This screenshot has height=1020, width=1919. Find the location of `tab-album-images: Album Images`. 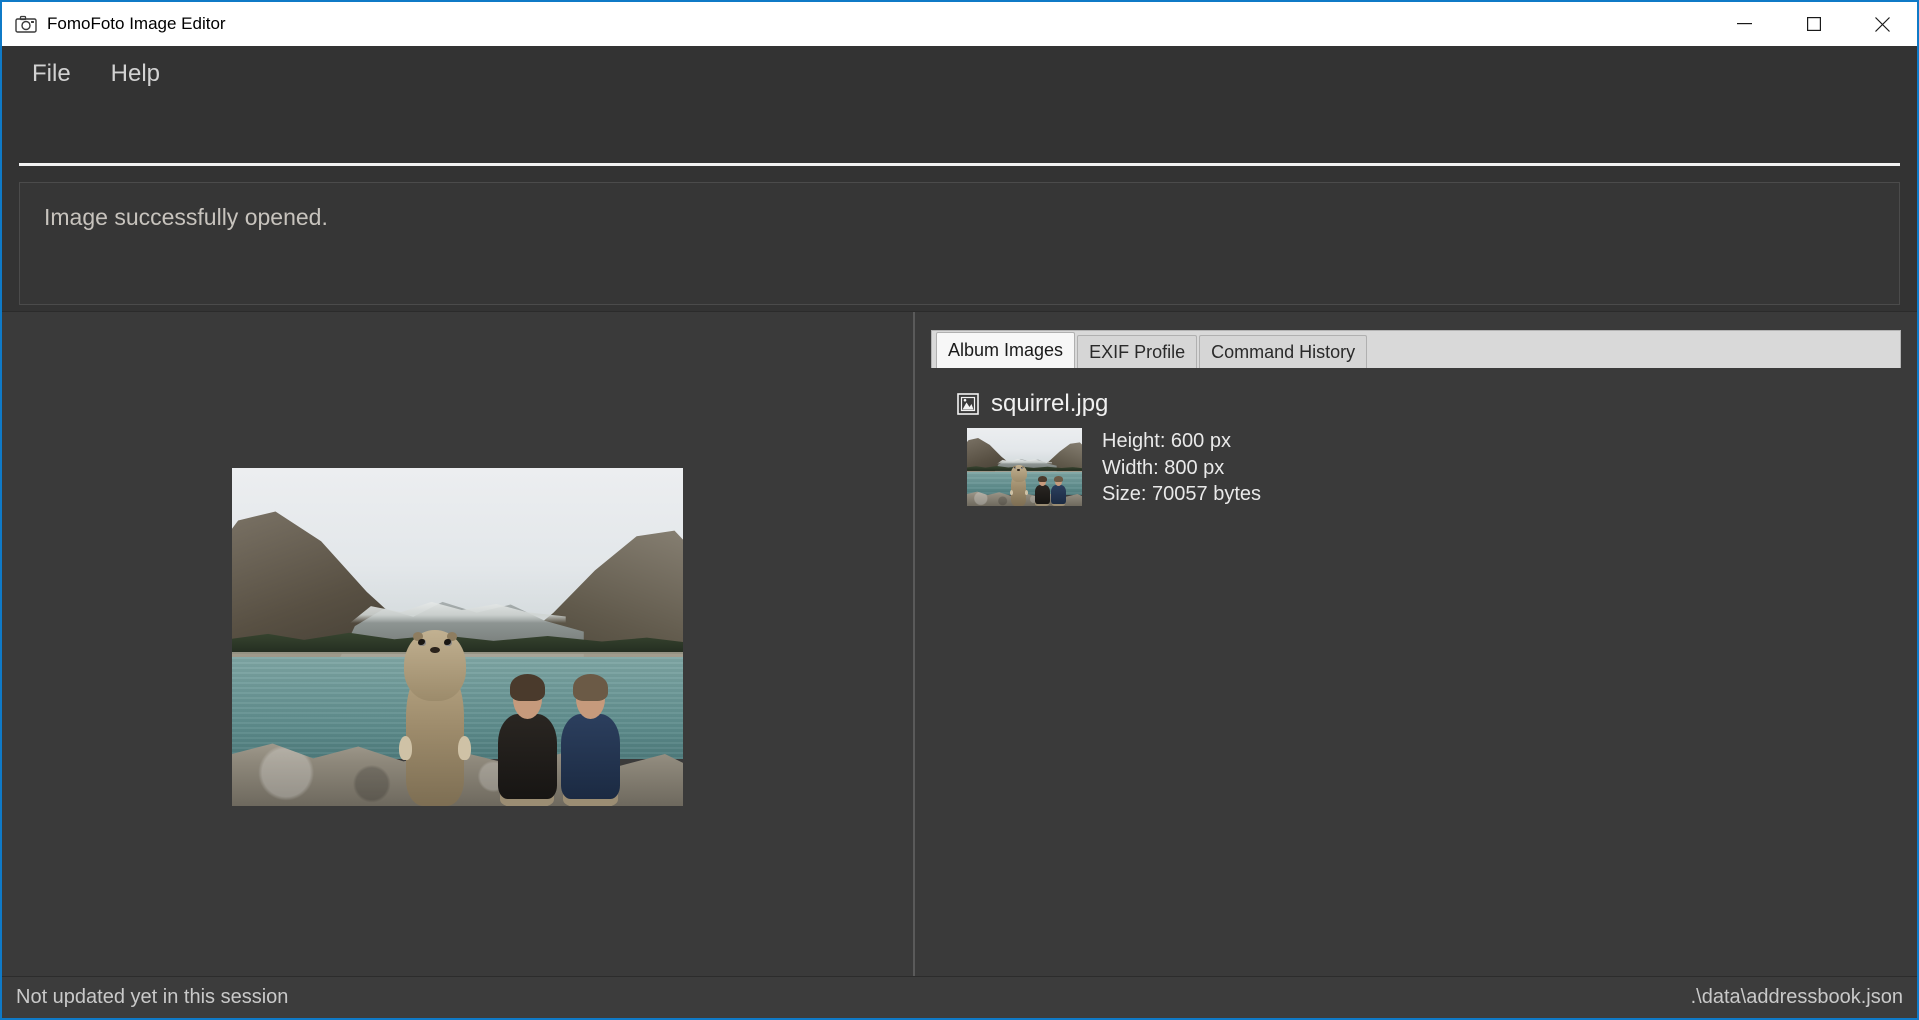

tab-album-images: Album Images is located at coordinates (1006, 350).